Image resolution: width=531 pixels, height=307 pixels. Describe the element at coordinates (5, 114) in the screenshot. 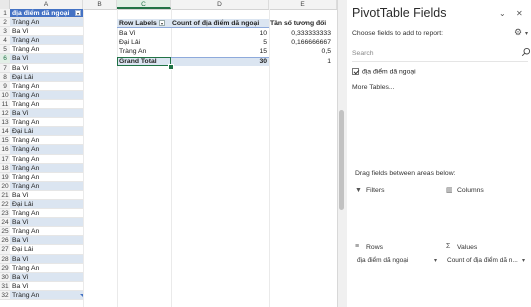

I see `row-header: 12` at that location.